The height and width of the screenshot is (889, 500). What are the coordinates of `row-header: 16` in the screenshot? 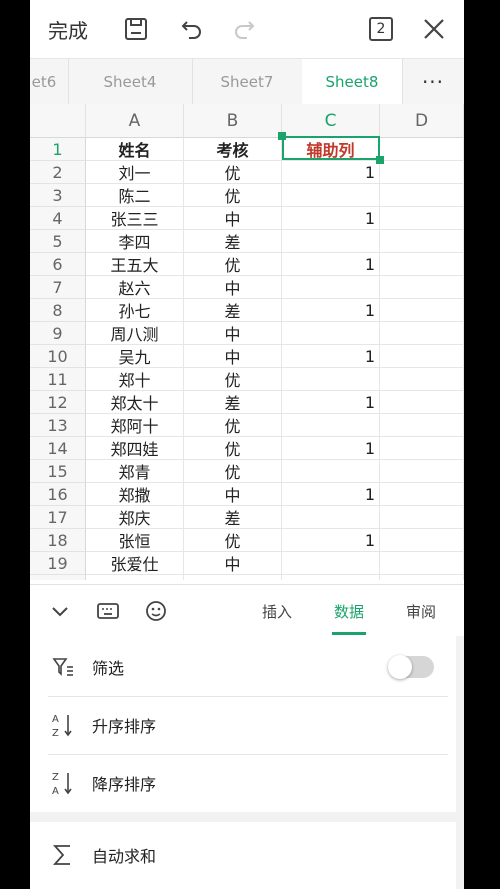 It's located at (58, 494).